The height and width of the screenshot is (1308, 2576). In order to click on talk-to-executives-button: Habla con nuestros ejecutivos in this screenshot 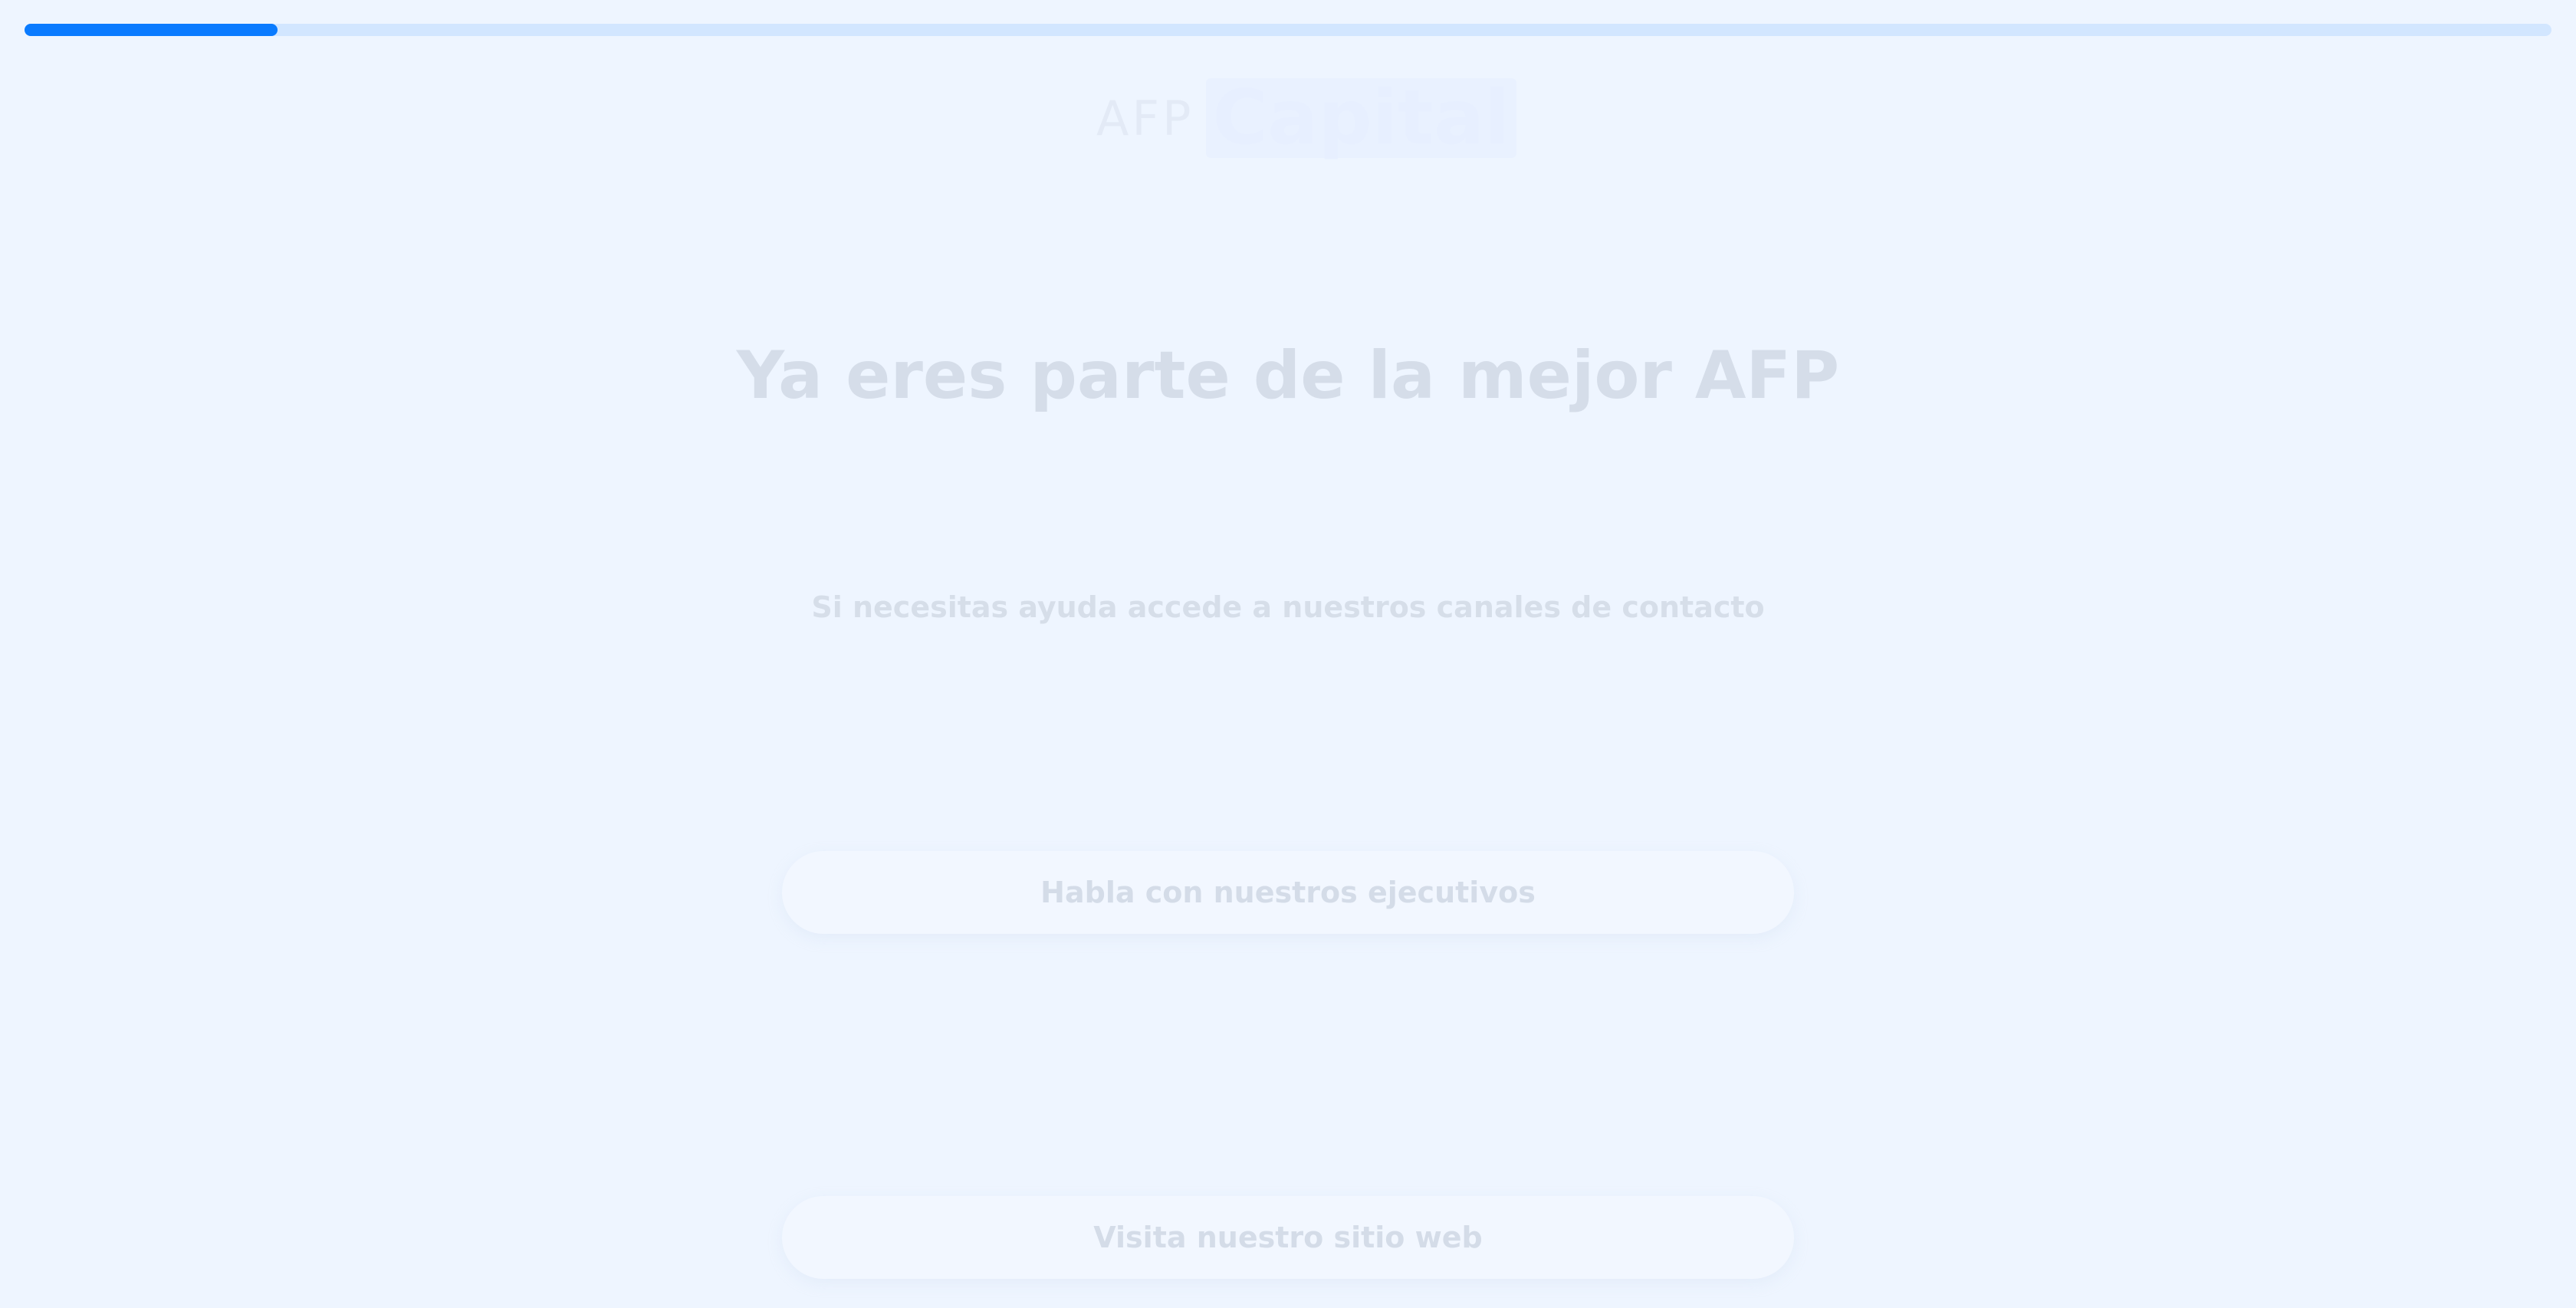, I will do `click(1288, 892)`.